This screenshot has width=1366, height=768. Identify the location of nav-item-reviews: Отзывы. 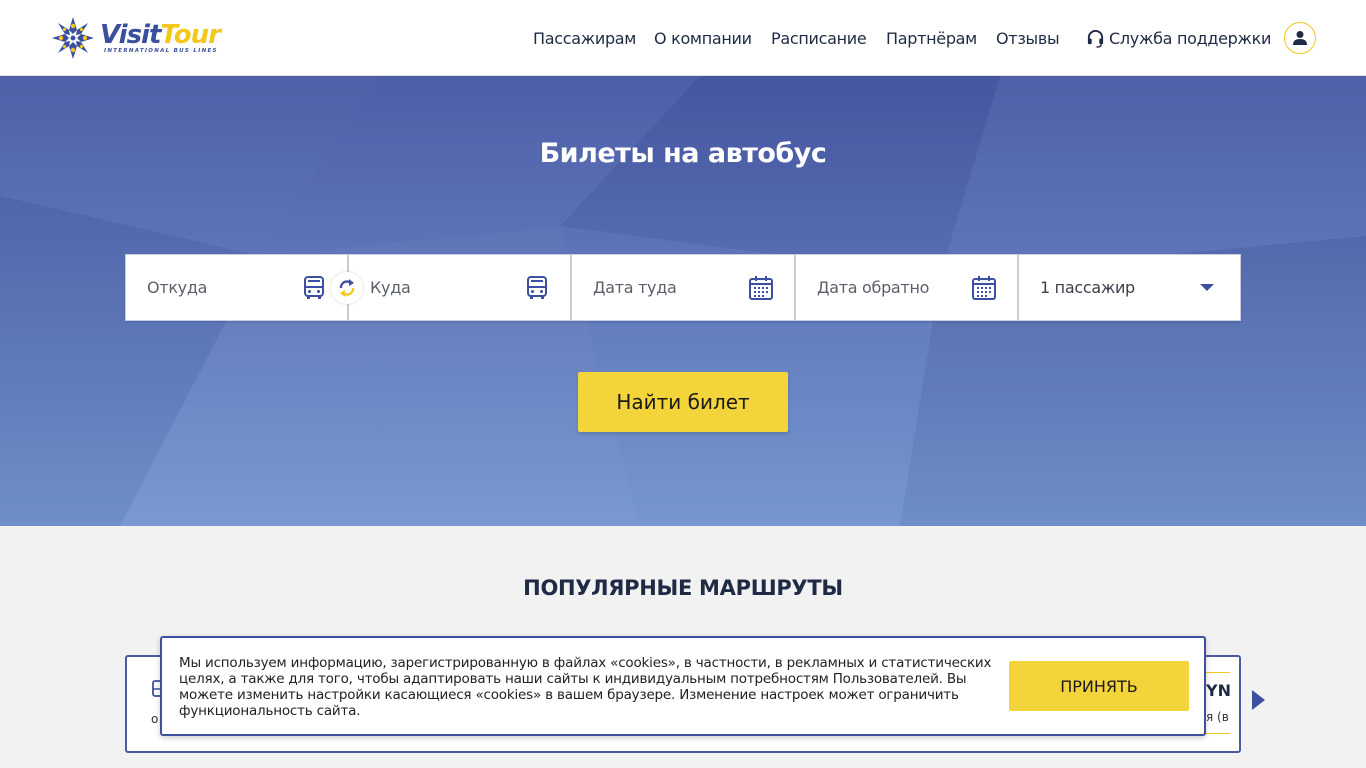
(1028, 38).